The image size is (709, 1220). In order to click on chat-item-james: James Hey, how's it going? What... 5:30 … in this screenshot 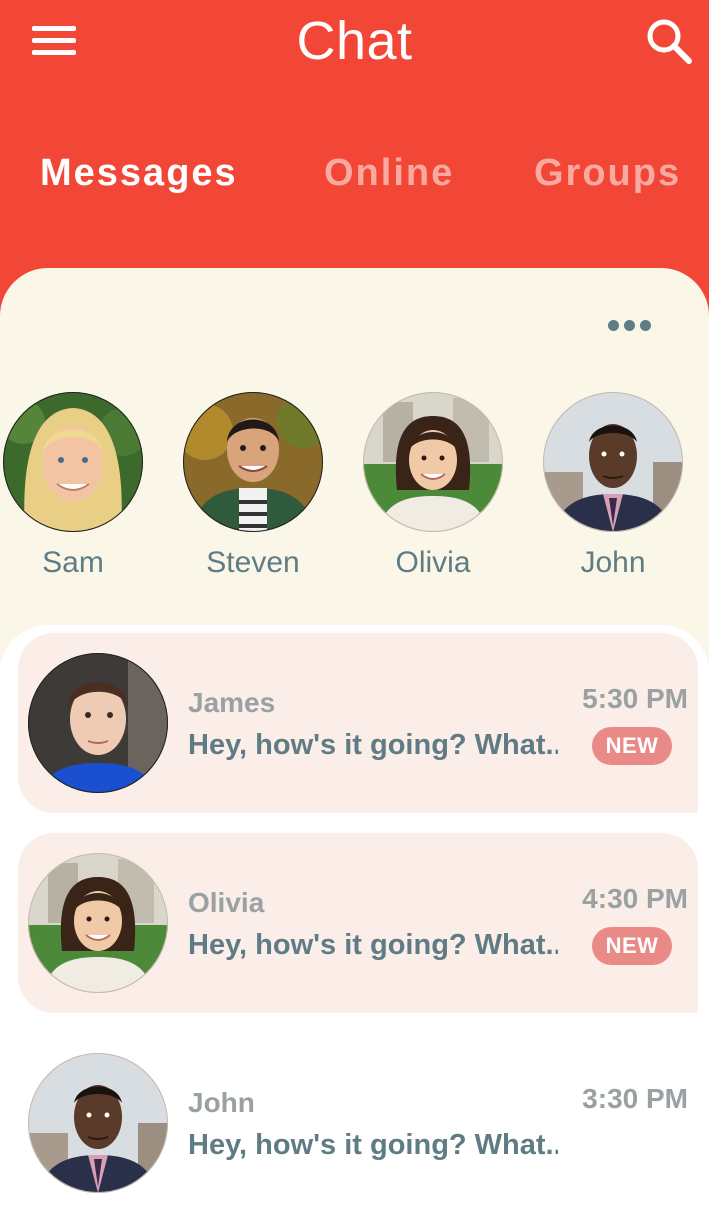, I will do `click(358, 723)`.